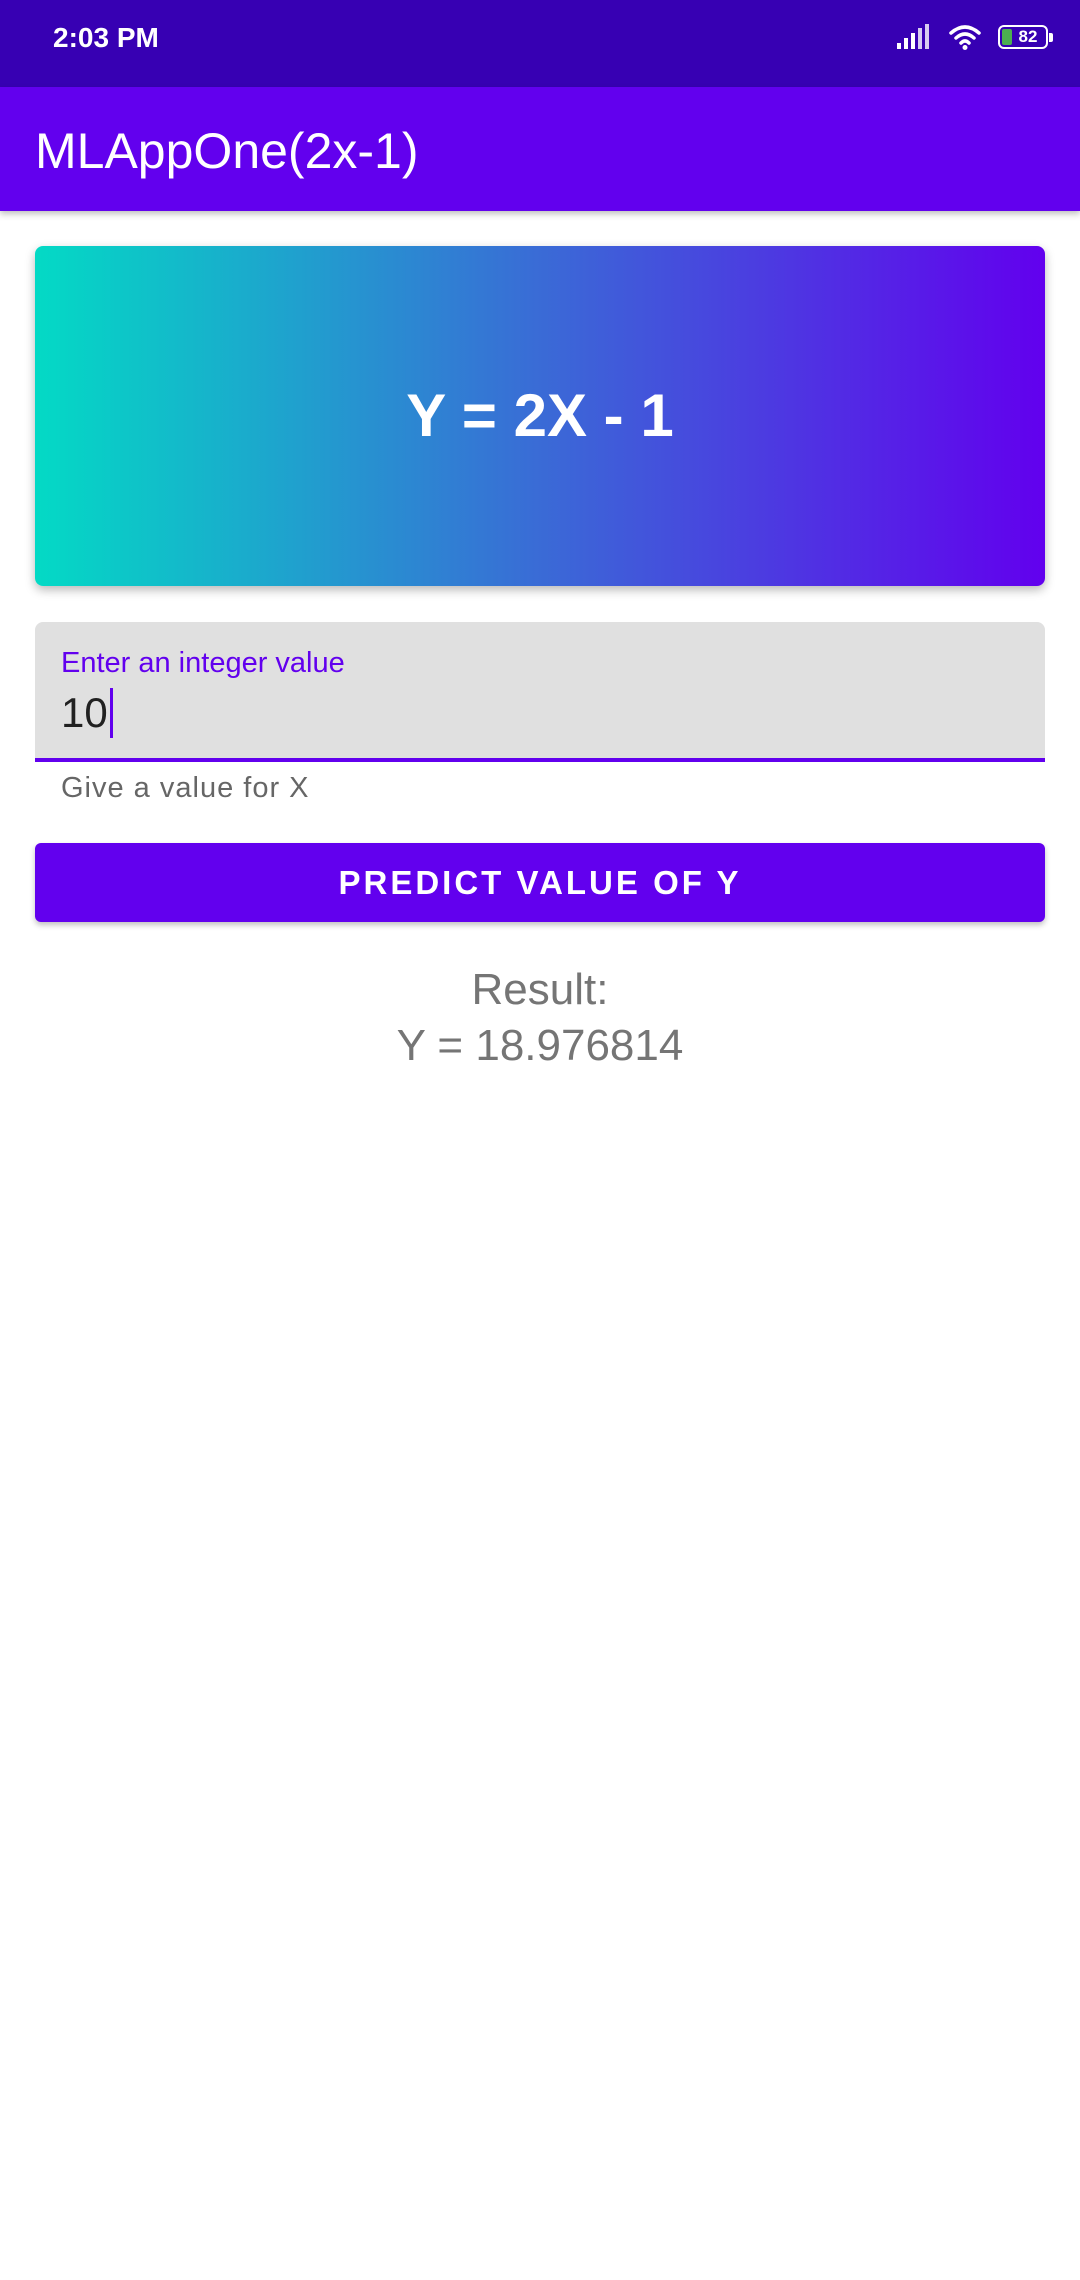 The width and height of the screenshot is (1080, 2280). Describe the element at coordinates (540, 692) in the screenshot. I see `x-value-input: Enter an integer value 10` at that location.